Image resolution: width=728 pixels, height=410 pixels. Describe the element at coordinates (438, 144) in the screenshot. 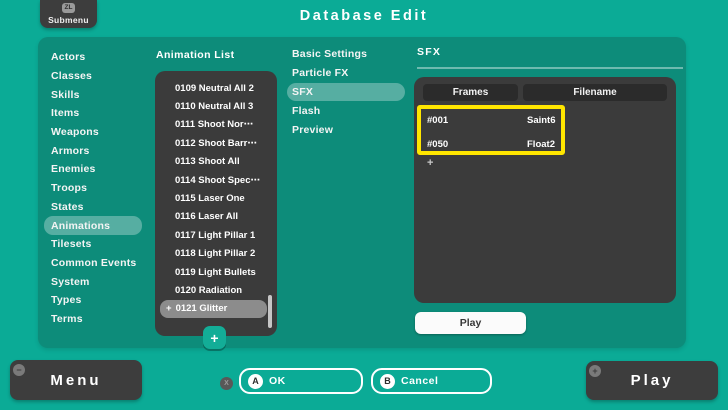

I see `frame-cell: #050` at that location.